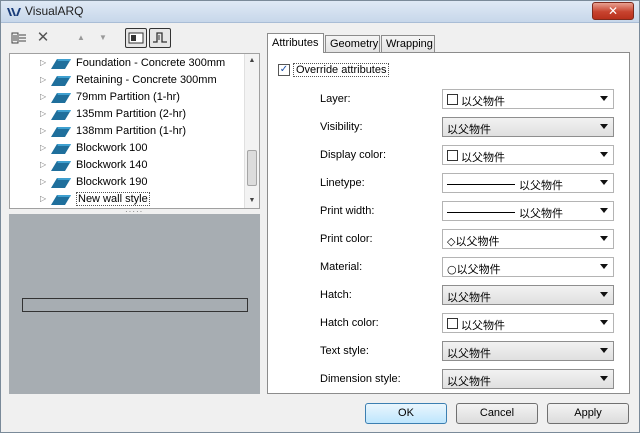 The image size is (640, 433). What do you see at coordinates (113, 199) in the screenshot?
I see `tree-item-label: New wall style` at bounding box center [113, 199].